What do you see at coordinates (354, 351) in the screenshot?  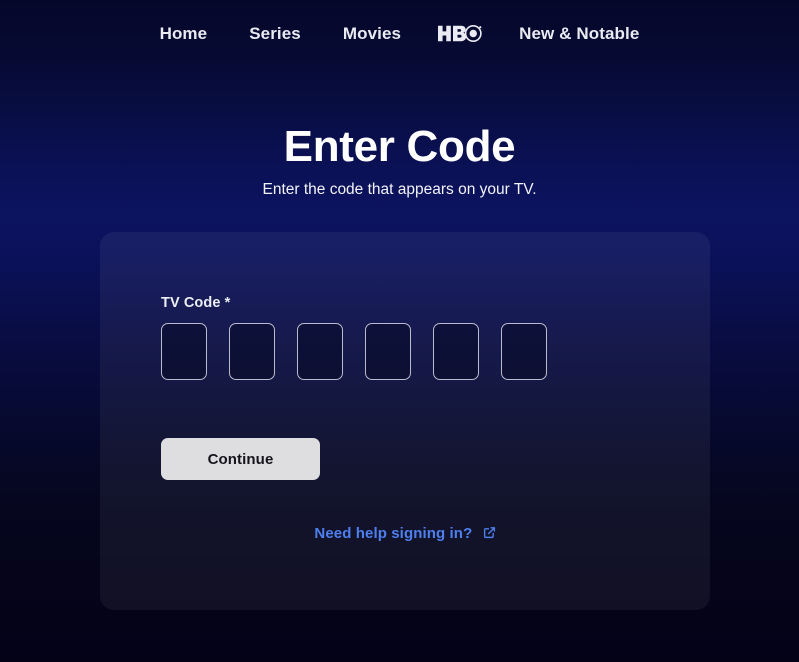 I see `tv-code-input-group` at bounding box center [354, 351].